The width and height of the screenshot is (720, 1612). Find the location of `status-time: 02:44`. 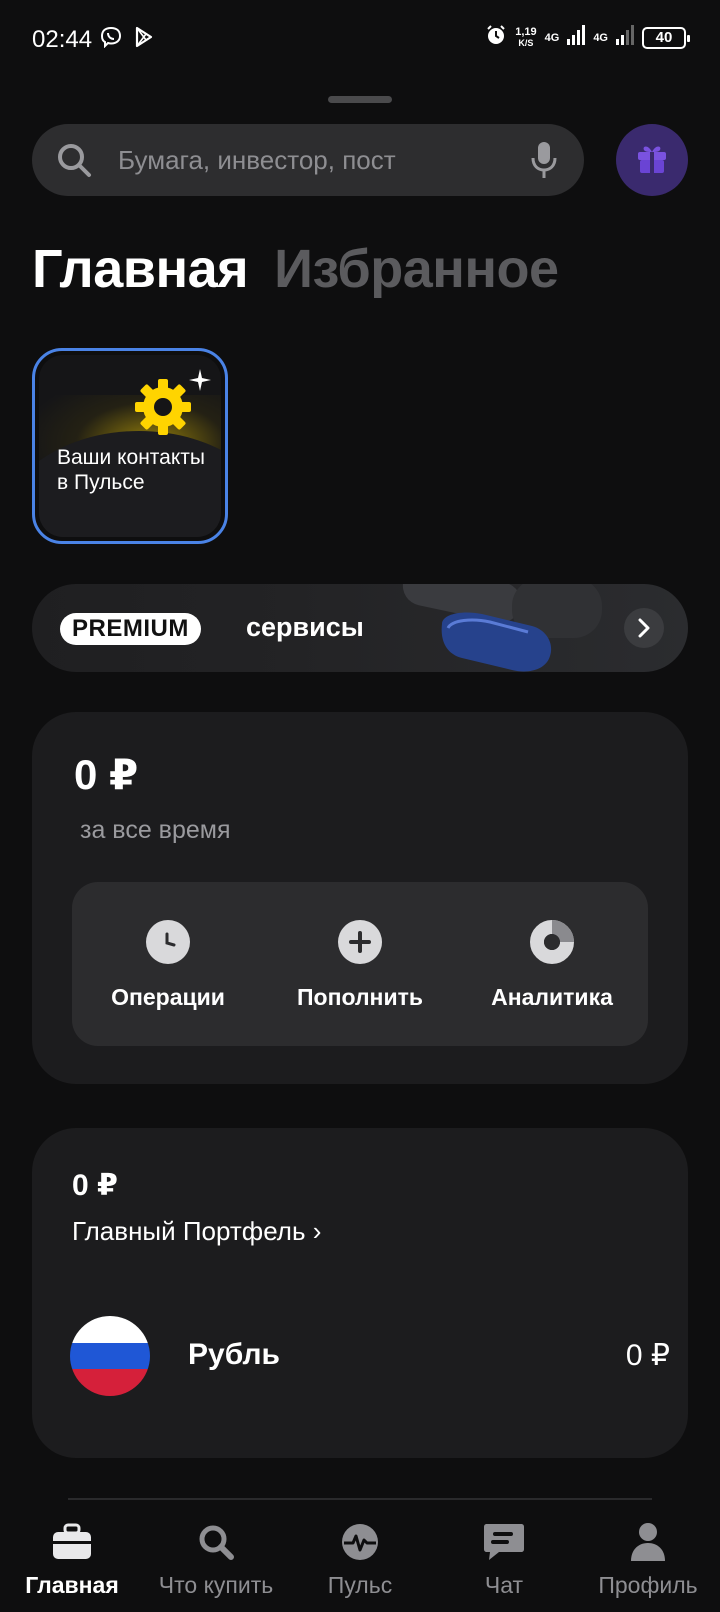

status-time: 02:44 is located at coordinates (62, 39).